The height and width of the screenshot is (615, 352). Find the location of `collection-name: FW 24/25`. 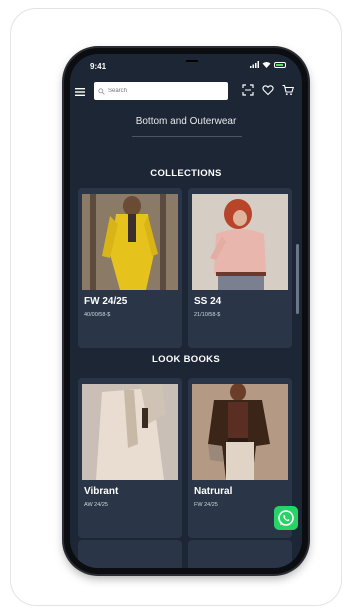

collection-name: FW 24/25 is located at coordinates (106, 301).